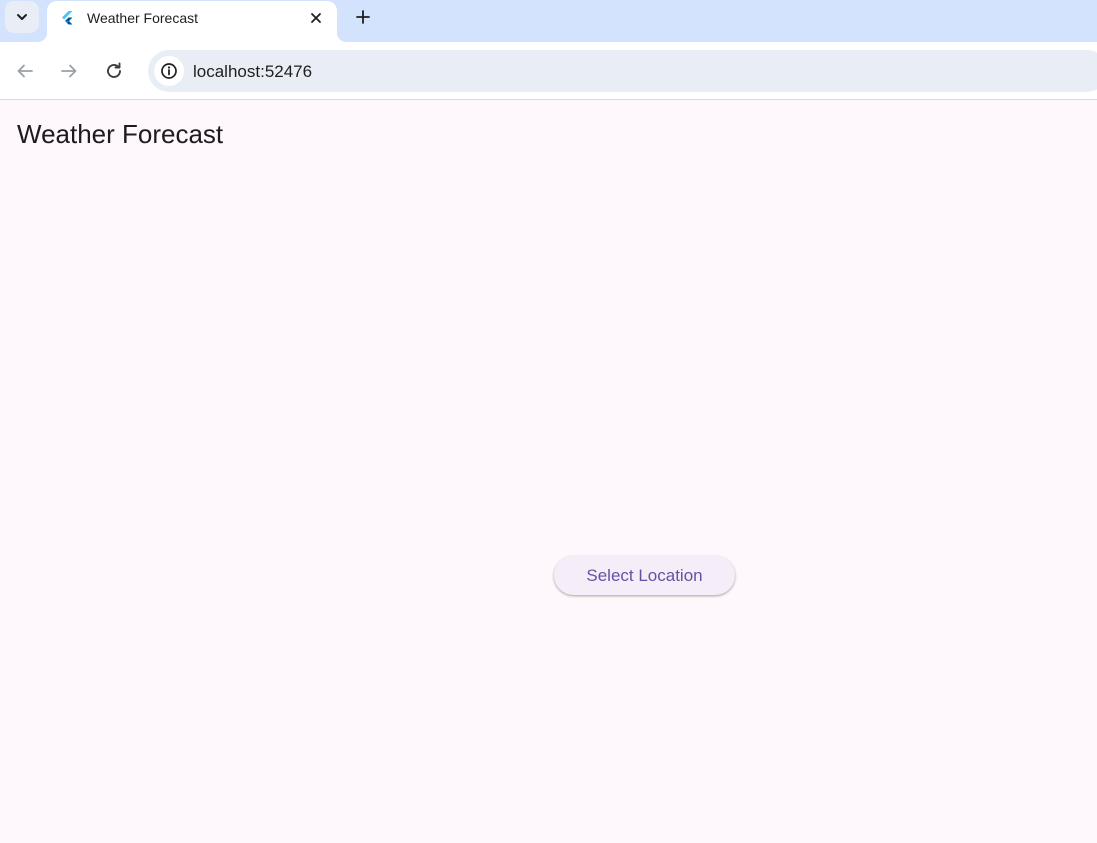 This screenshot has width=1097, height=843. I want to click on arrow-right-icon, so click(69, 71).